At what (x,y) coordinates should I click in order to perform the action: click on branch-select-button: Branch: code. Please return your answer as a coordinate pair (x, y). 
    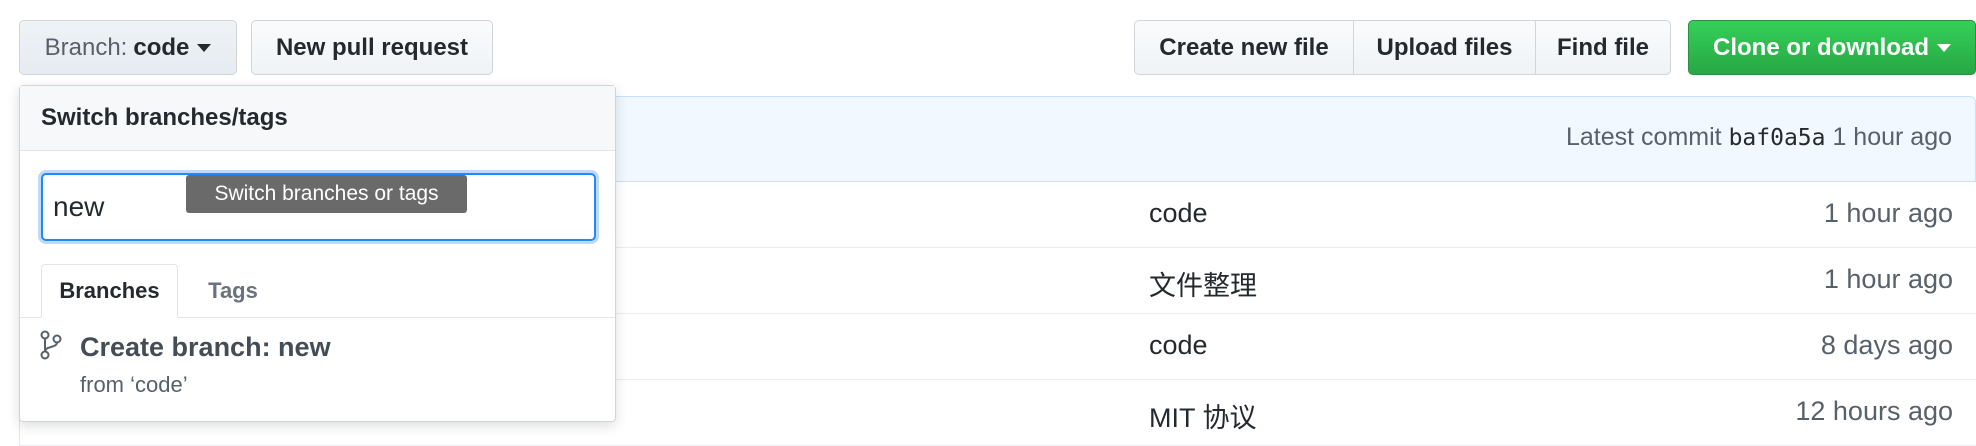
    Looking at the image, I should click on (128, 47).